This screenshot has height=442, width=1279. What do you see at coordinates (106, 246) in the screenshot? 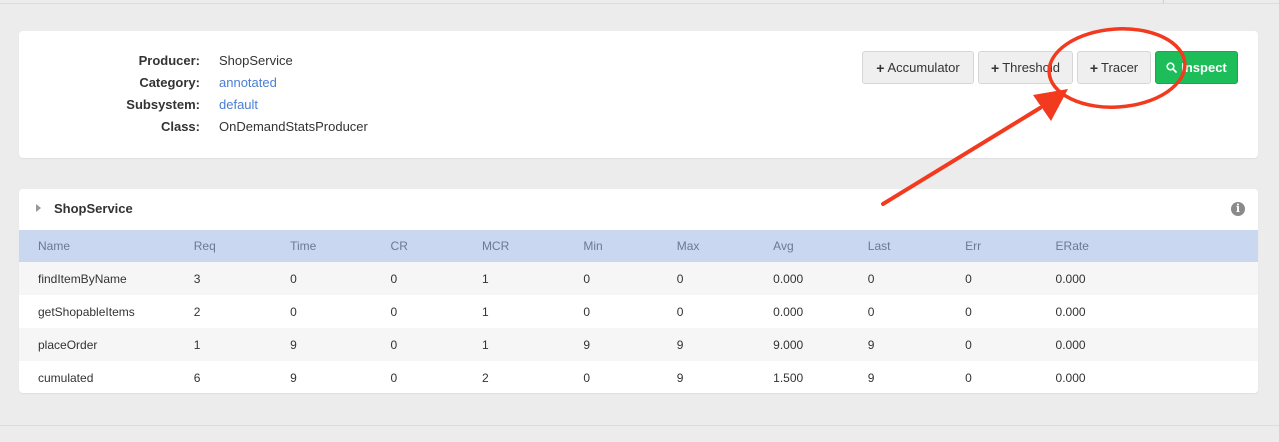
I see `column-header-name: Name` at bounding box center [106, 246].